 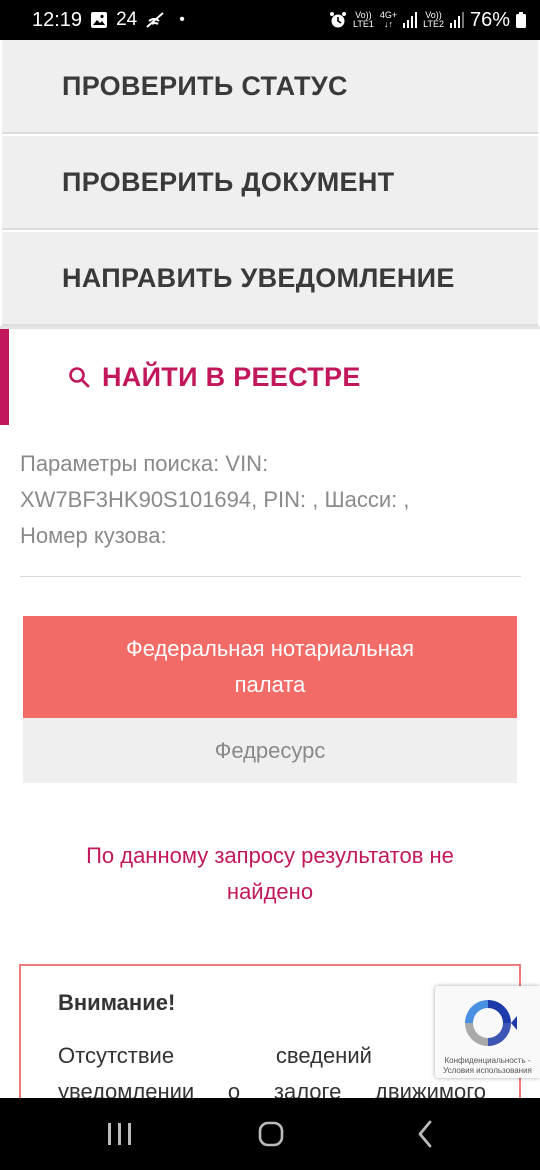 I want to click on recent-apps-icon, so click(x=119, y=1134).